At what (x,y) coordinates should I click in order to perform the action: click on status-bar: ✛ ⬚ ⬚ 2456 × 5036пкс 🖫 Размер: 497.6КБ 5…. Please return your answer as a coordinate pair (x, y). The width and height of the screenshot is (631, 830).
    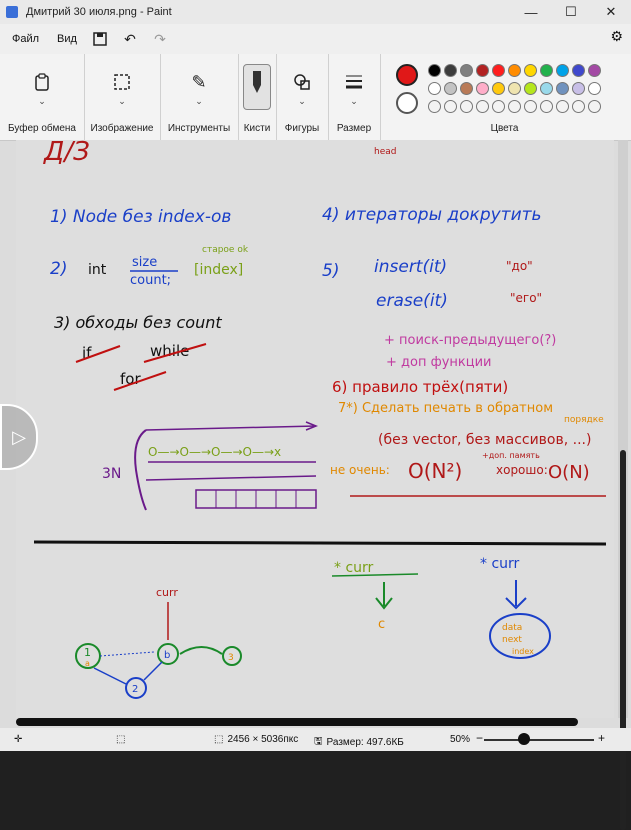
    Looking at the image, I should click on (315, 739).